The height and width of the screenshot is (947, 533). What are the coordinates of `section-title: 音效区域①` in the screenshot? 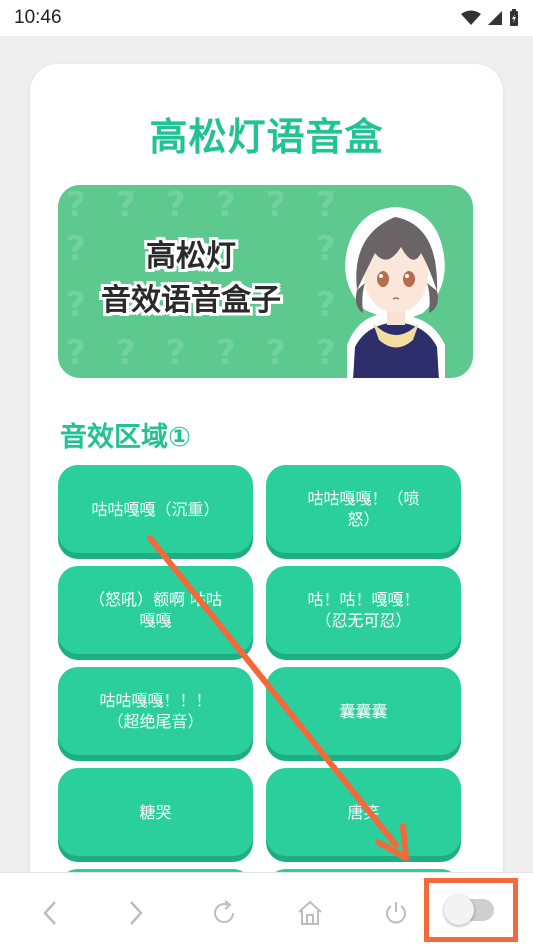 It's located at (125, 437).